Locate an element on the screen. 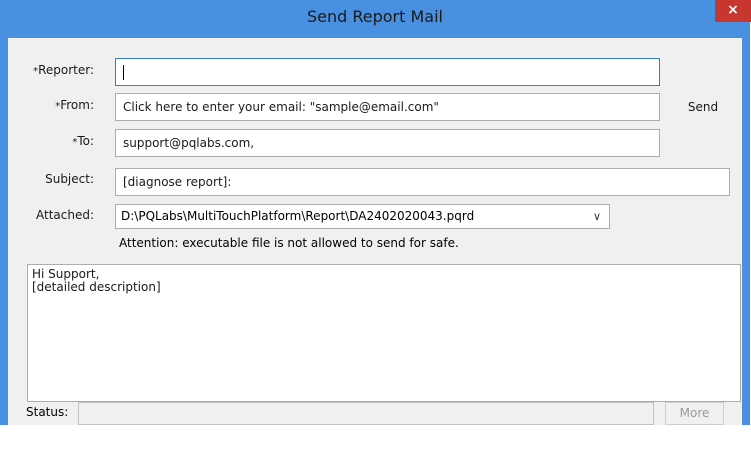  status-row: Status: More is located at coordinates (375, 413).